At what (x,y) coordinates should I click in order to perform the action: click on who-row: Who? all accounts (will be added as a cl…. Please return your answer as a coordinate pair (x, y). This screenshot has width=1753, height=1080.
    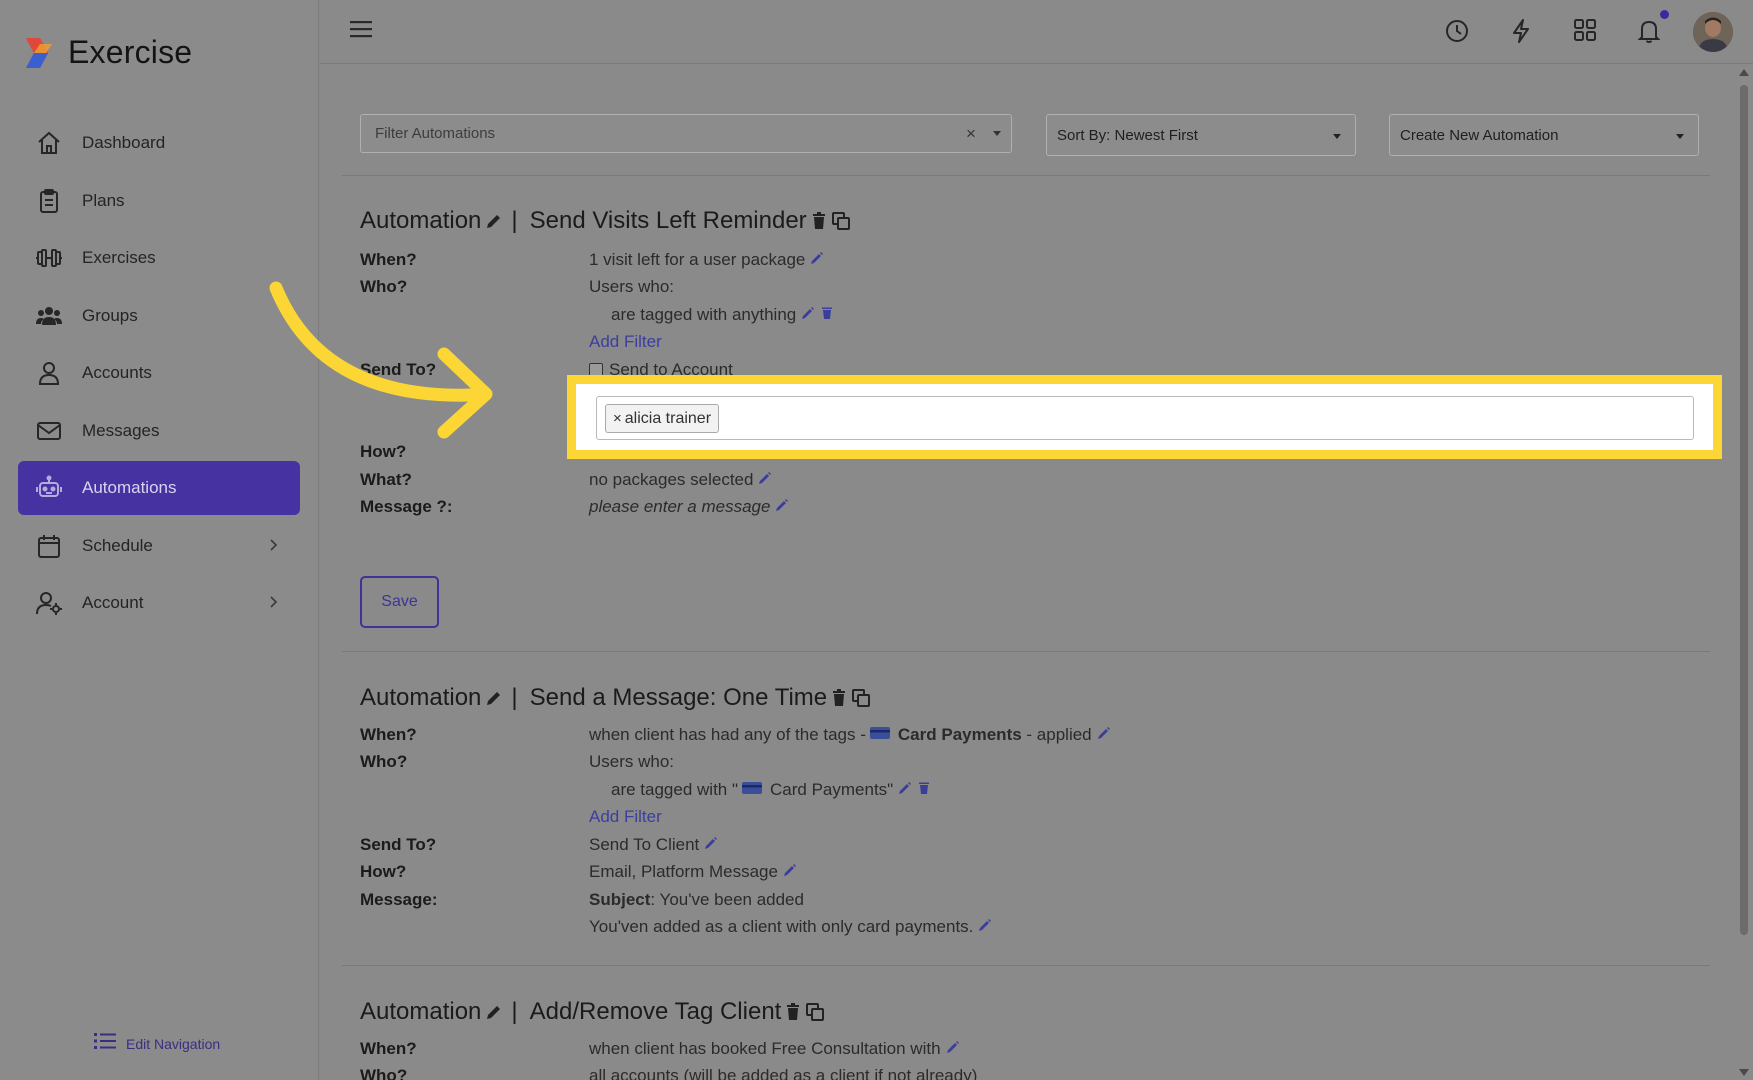
    Looking at the image, I should click on (1040, 1071).